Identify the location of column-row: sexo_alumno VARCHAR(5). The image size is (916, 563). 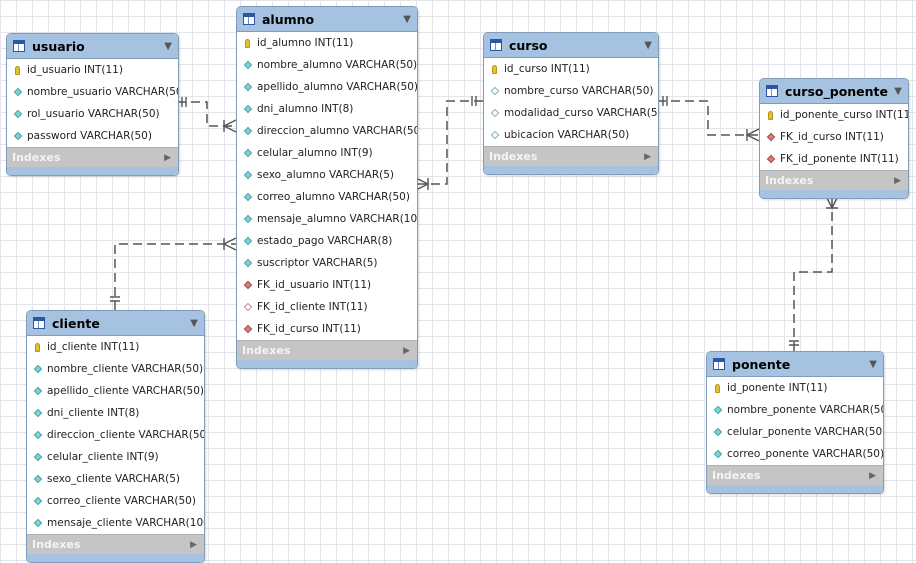
(327, 175).